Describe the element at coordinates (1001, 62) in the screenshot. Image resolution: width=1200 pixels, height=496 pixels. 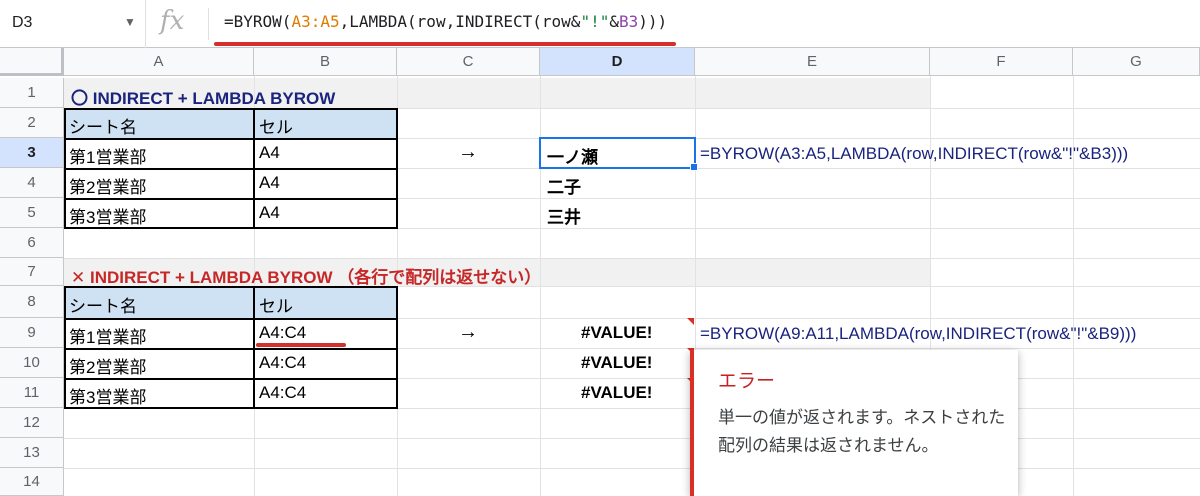
I see `column-header-f: F` at that location.